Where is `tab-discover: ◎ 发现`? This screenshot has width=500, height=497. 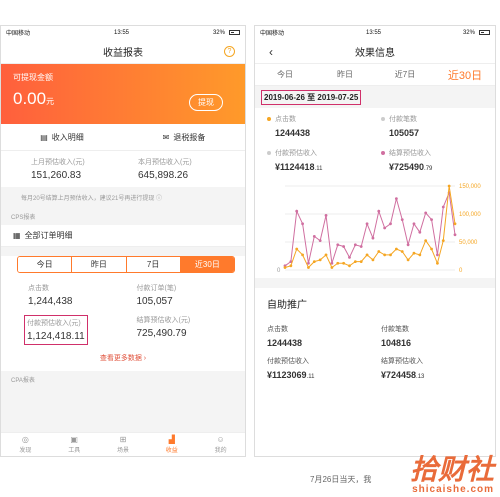
tab-discover: ◎ 发现 is located at coordinates (25, 444).